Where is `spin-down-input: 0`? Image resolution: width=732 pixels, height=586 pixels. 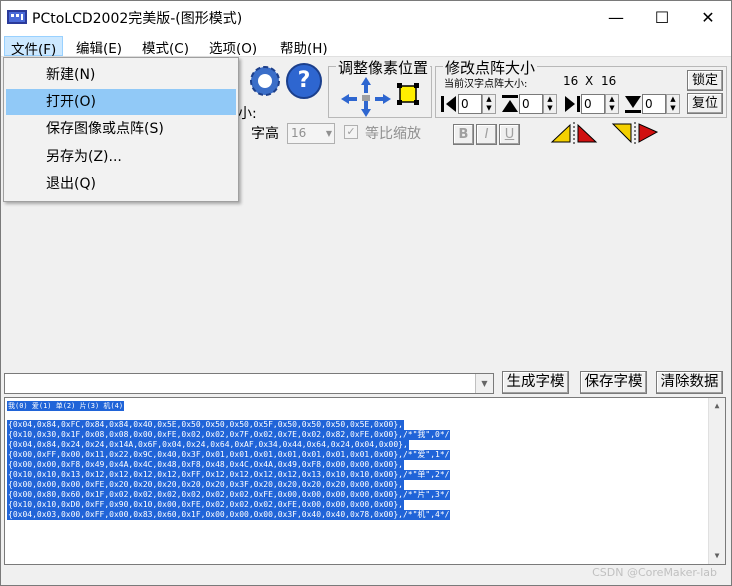 spin-down-input: 0 is located at coordinates (654, 104).